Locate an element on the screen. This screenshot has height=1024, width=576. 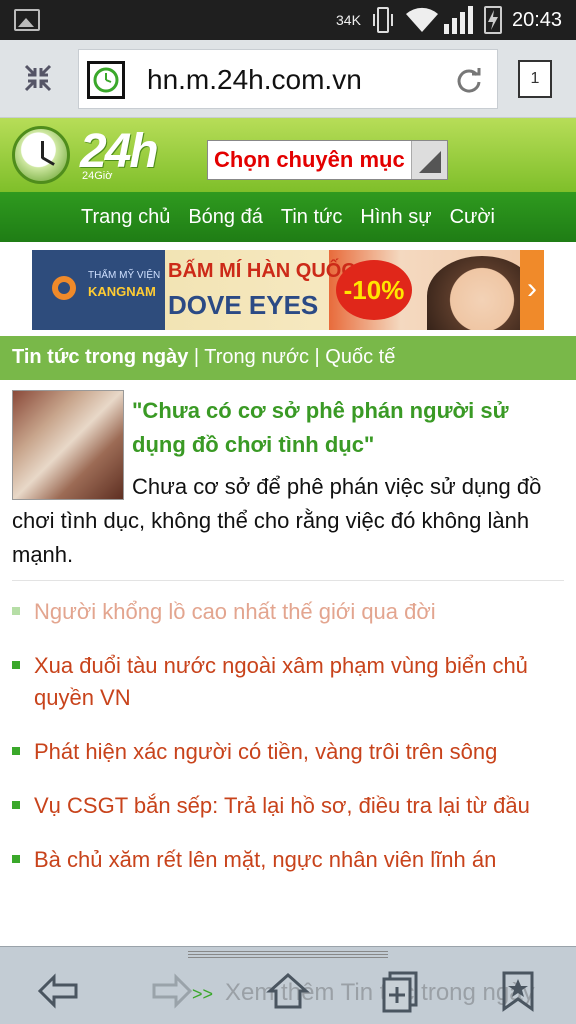
discount-badge: -10% is located at coordinates (374, 290).